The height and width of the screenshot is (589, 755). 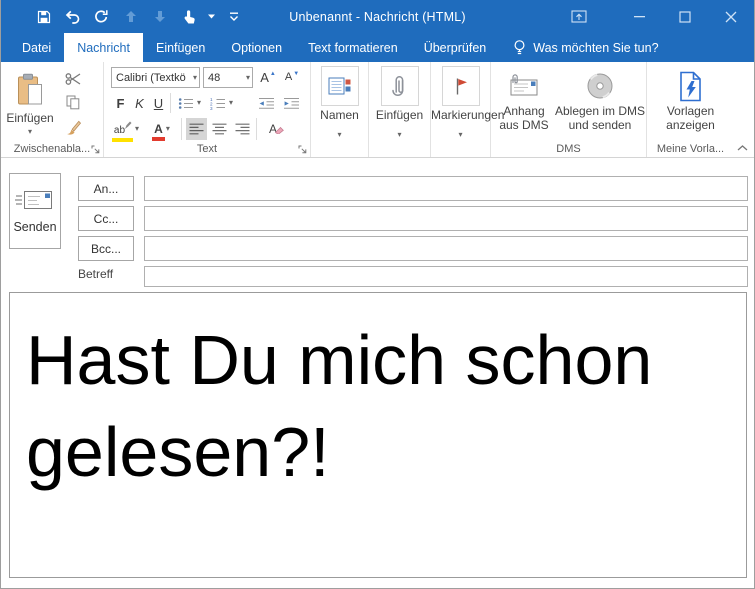 I want to click on font-name-value: Calibri (Textkö, so click(x=151, y=77).